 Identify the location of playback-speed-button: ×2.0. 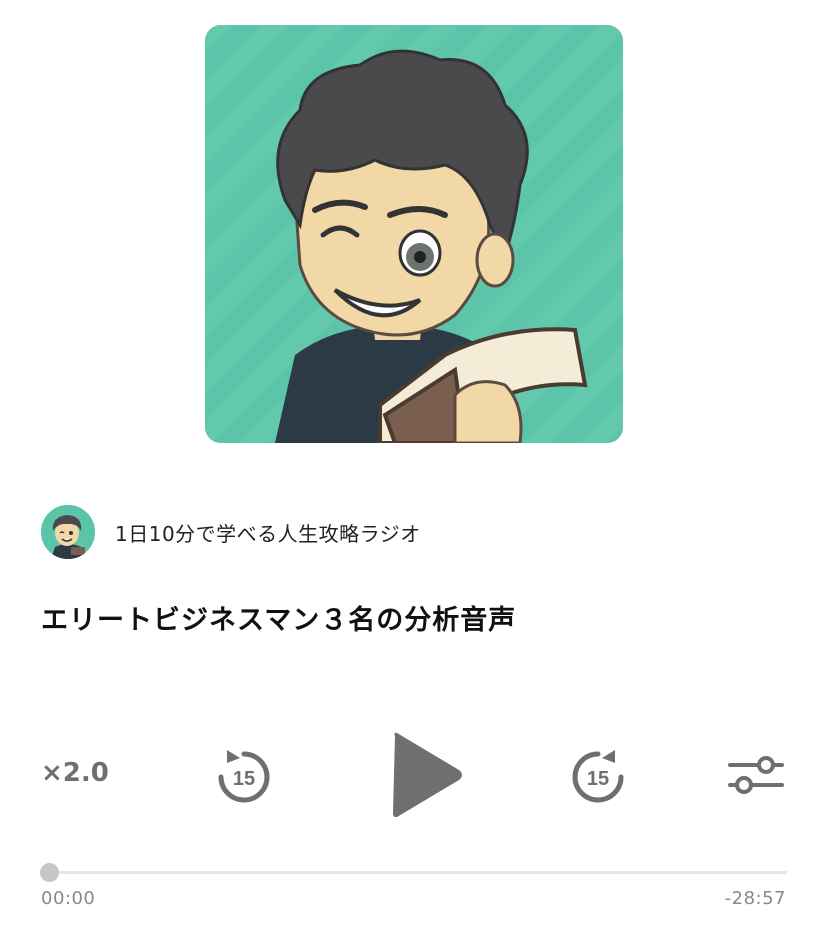
(75, 773).